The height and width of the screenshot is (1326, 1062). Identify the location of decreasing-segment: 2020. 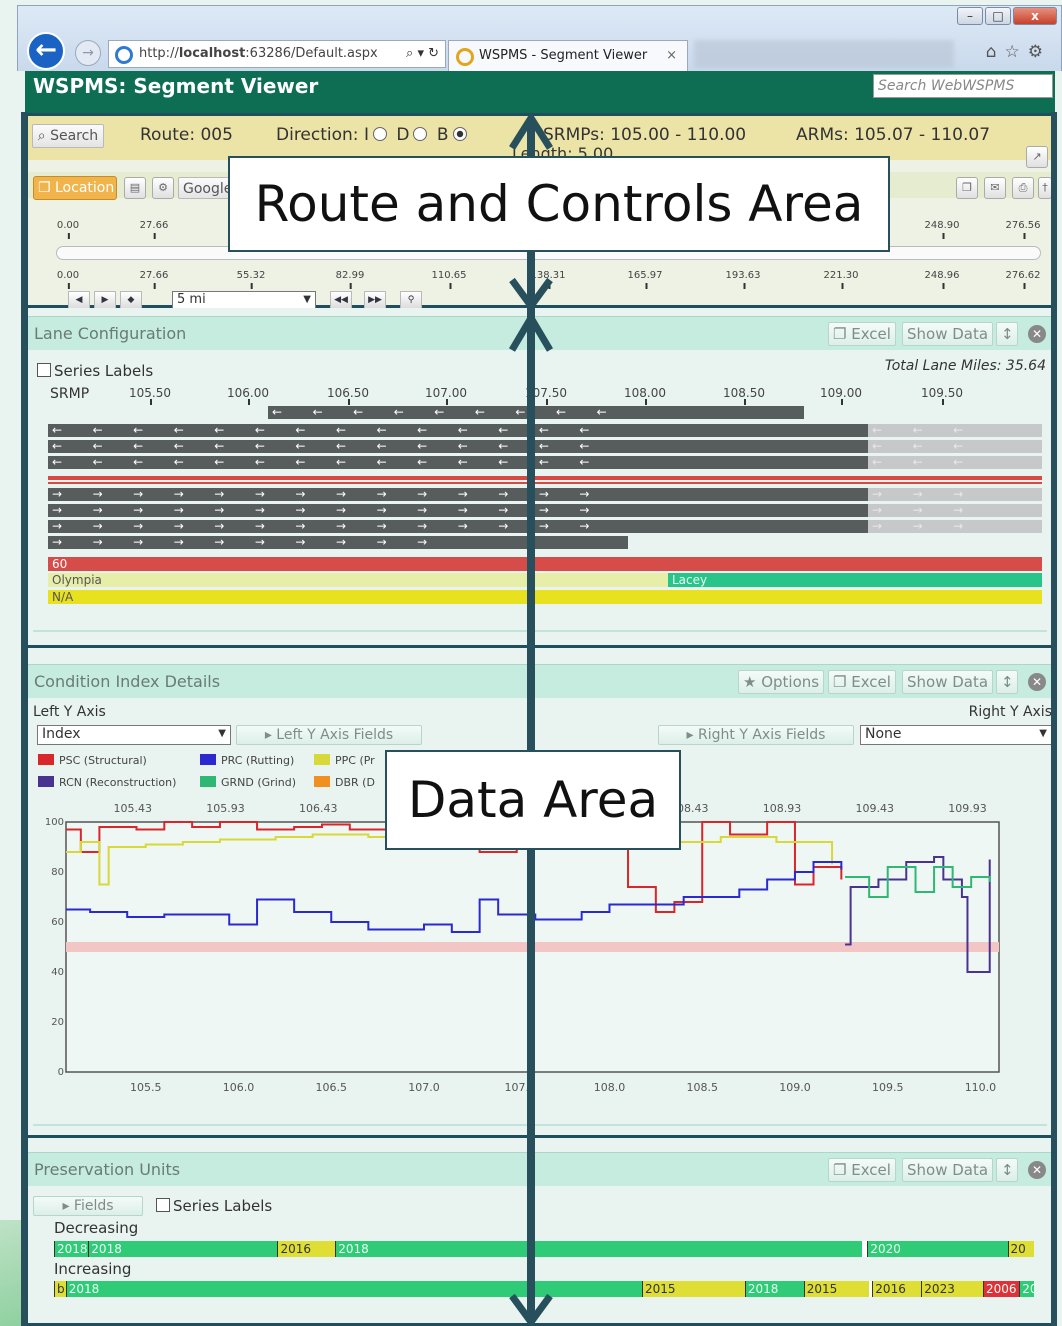
(937, 1249).